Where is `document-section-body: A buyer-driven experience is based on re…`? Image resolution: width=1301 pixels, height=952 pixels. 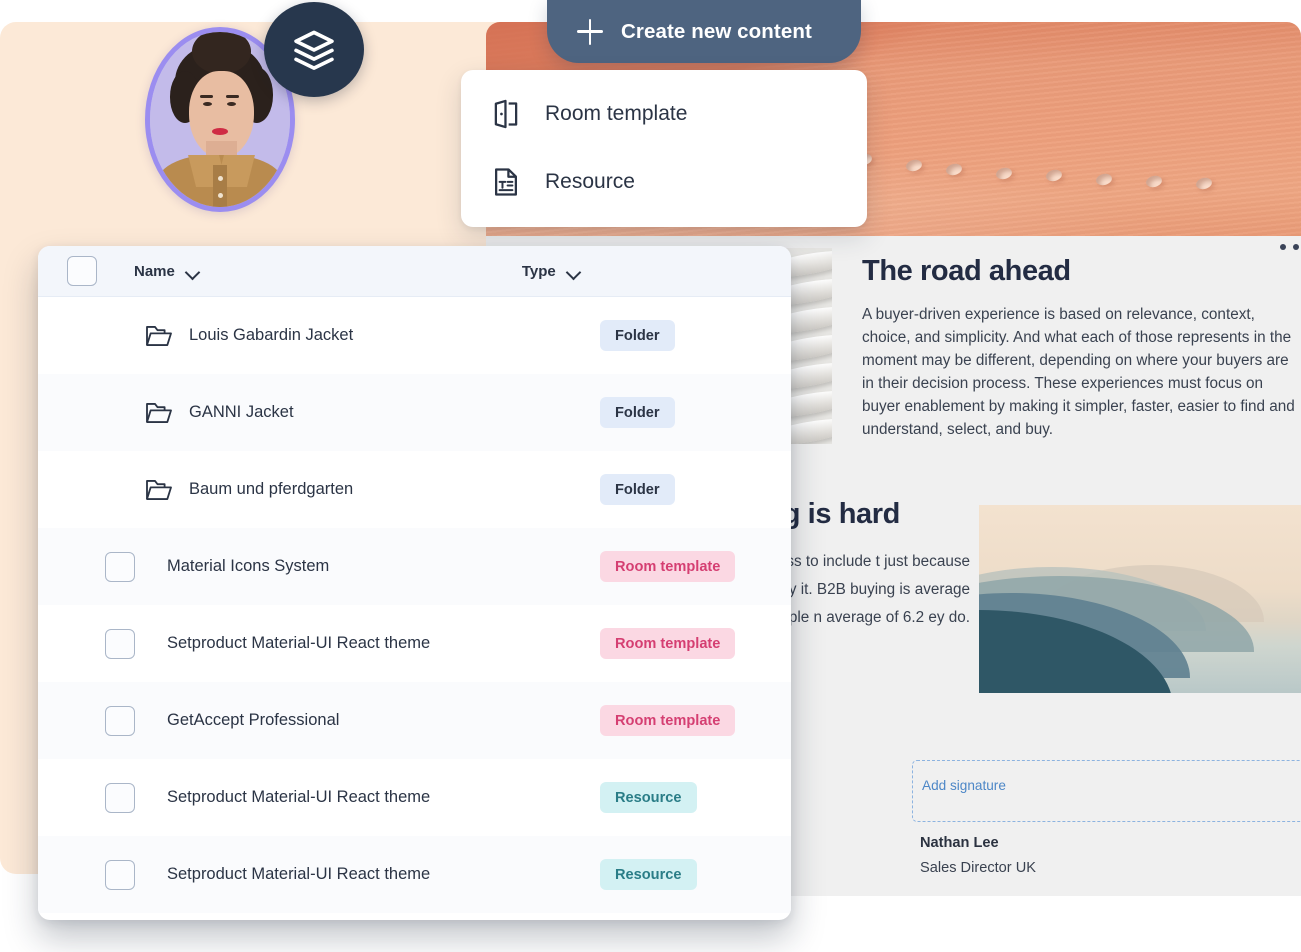 document-section-body: A buyer-driven experience is based on re… is located at coordinates (1078, 372).